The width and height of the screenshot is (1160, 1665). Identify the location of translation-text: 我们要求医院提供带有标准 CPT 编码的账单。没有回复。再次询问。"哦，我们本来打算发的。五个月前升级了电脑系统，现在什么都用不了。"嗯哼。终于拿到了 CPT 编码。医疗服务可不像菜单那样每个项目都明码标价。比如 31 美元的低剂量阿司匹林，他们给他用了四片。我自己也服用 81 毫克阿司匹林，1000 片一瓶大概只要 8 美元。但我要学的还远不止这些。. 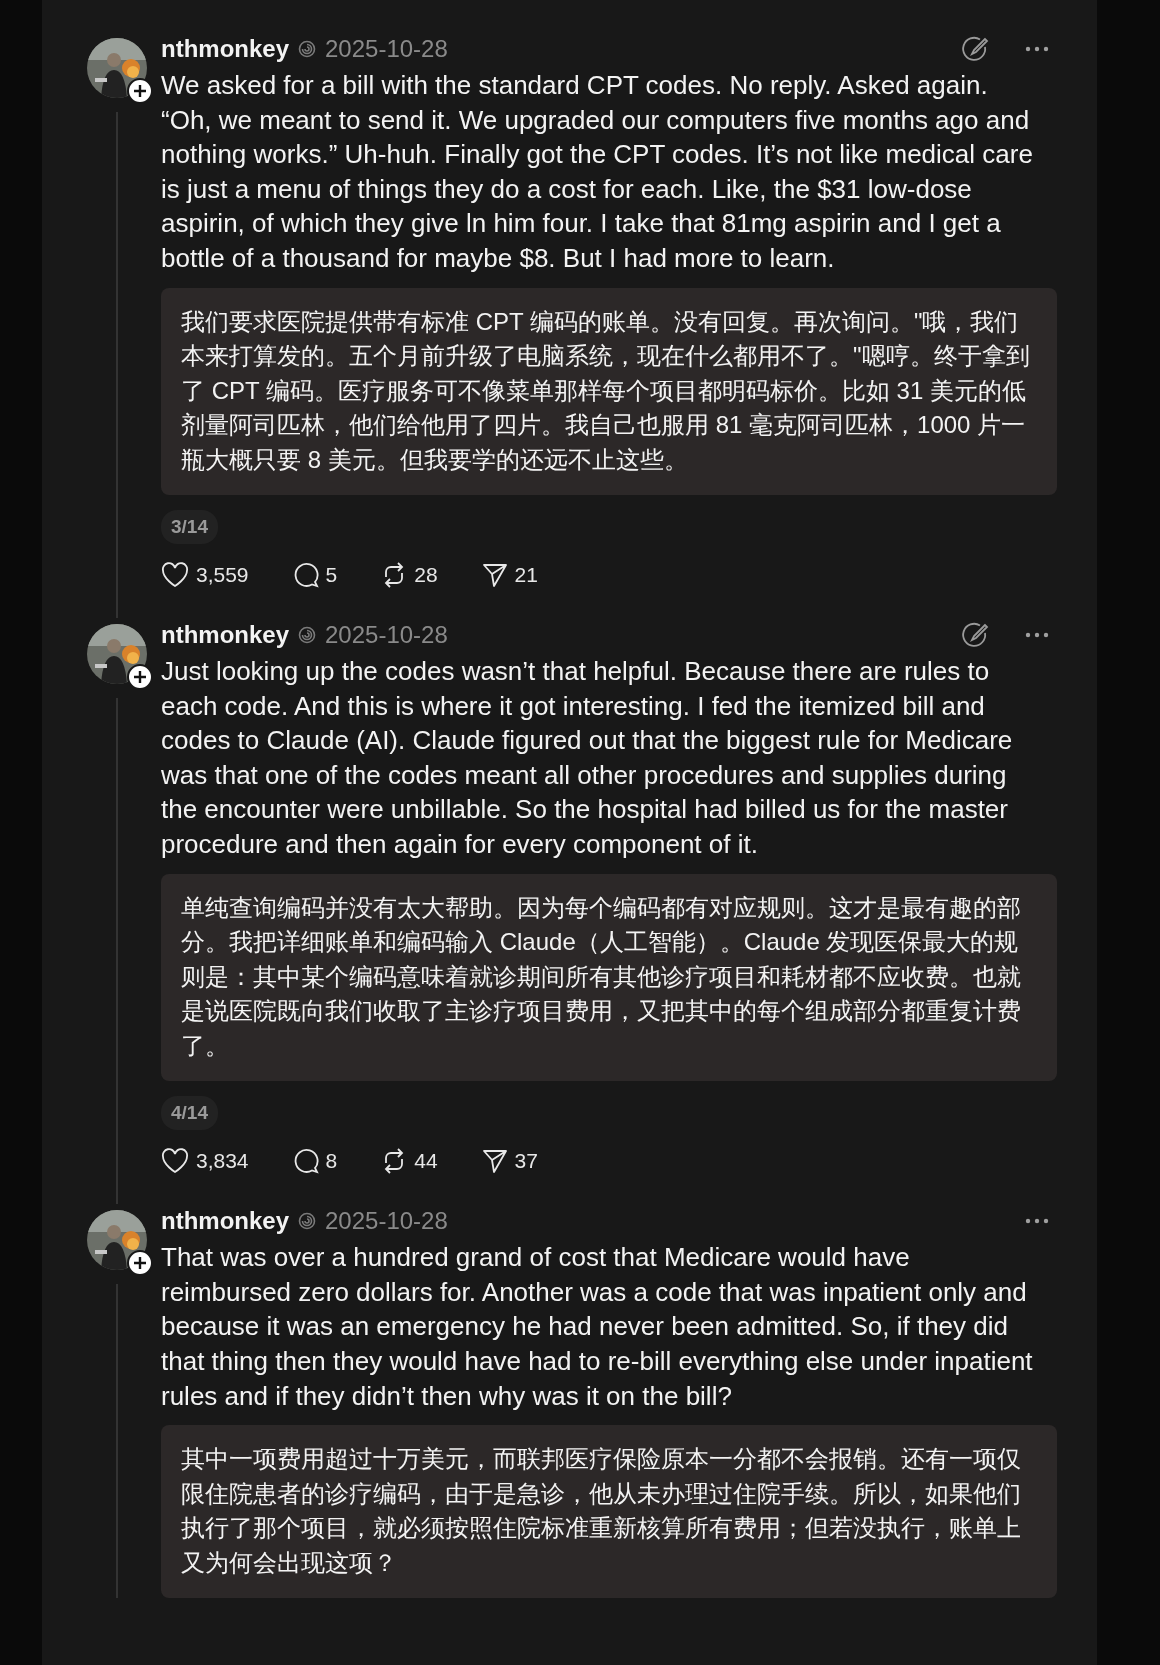
(609, 391).